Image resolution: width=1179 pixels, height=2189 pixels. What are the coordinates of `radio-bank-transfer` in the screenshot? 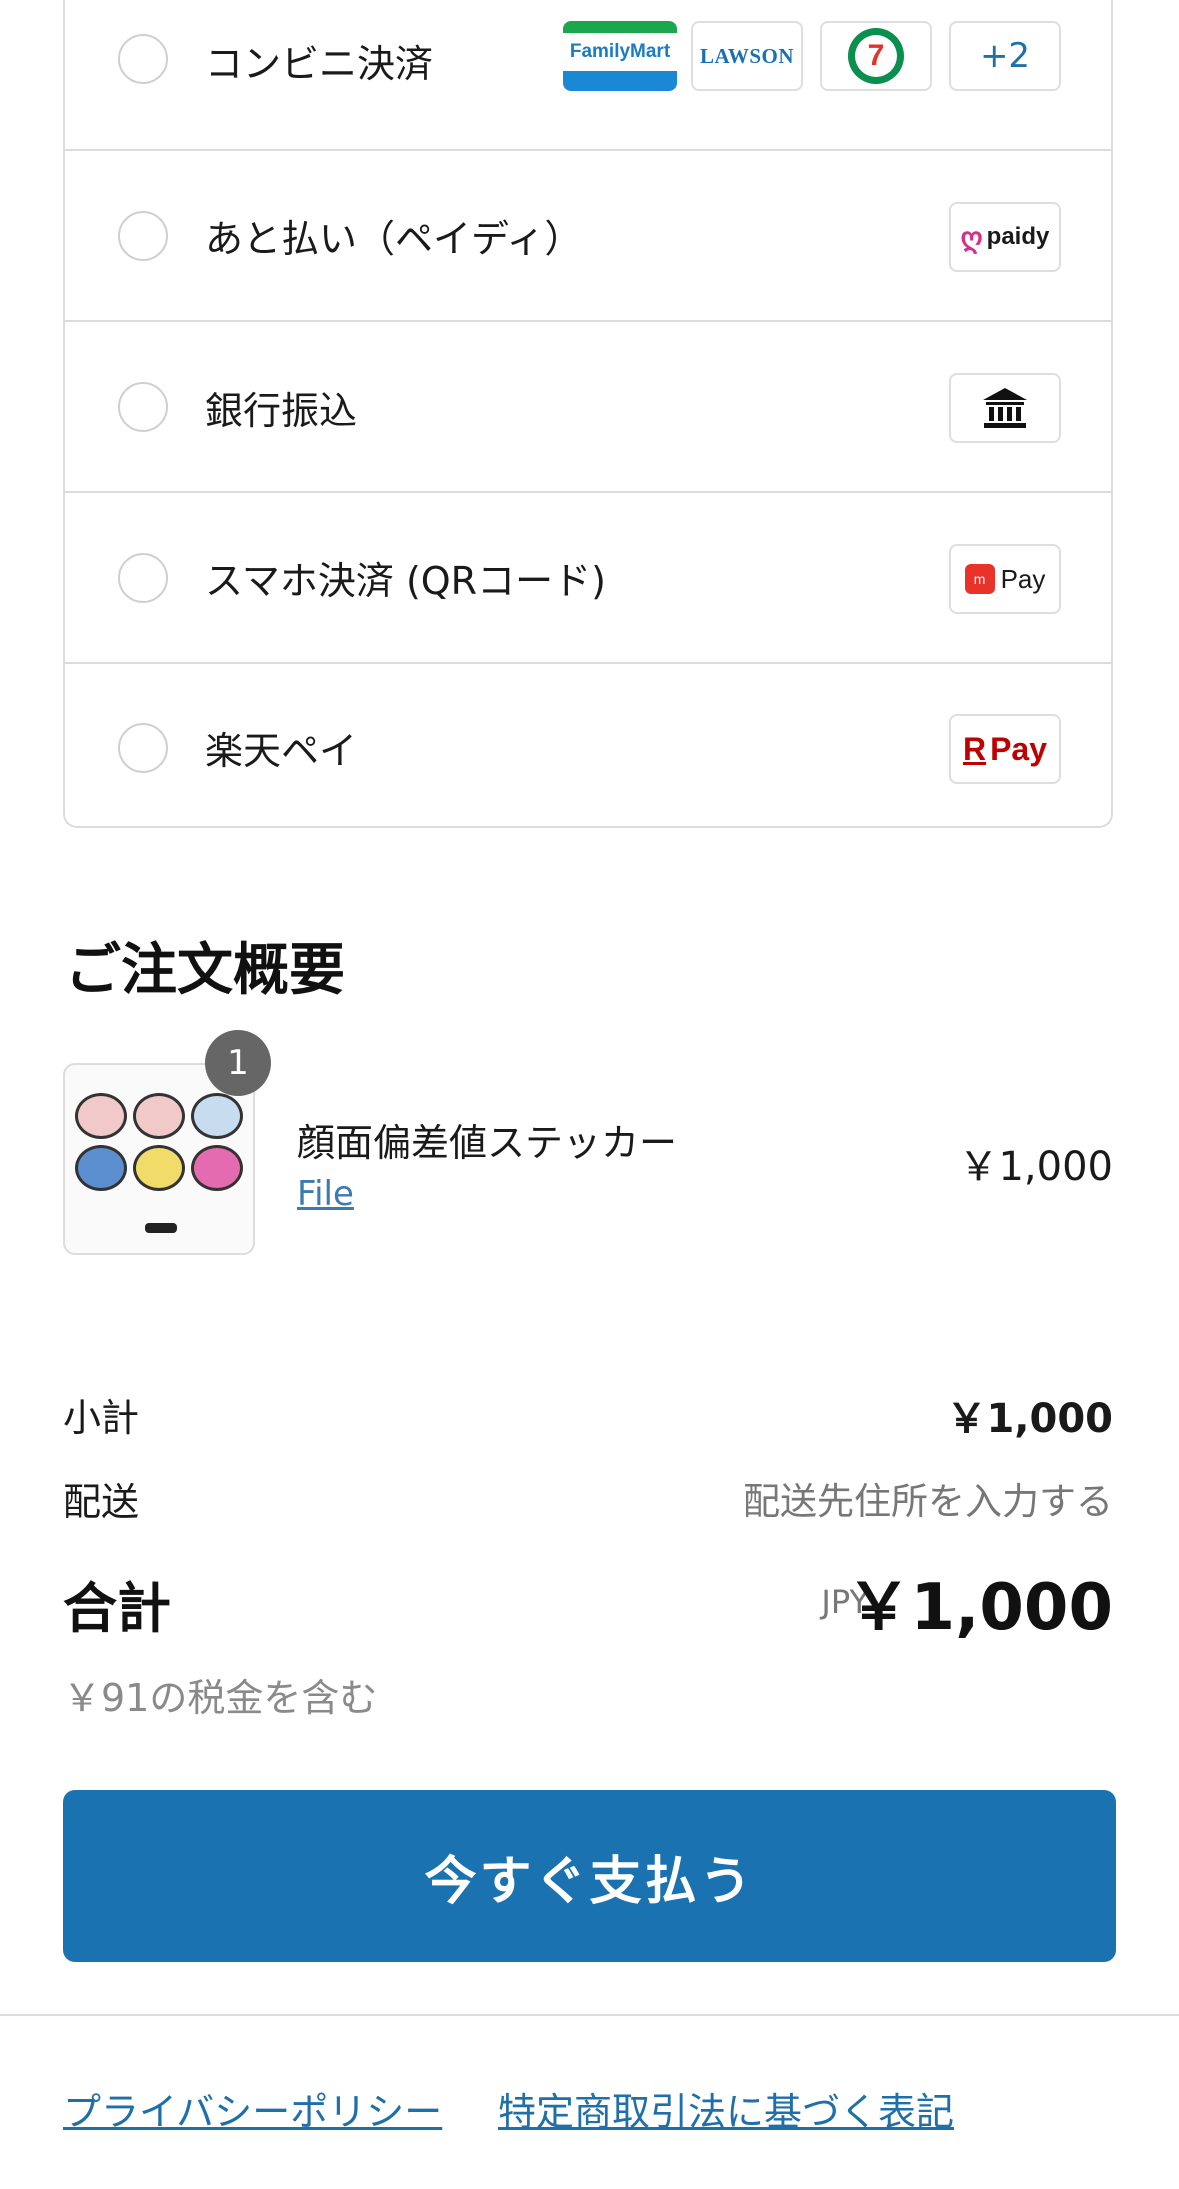 It's located at (143, 407).